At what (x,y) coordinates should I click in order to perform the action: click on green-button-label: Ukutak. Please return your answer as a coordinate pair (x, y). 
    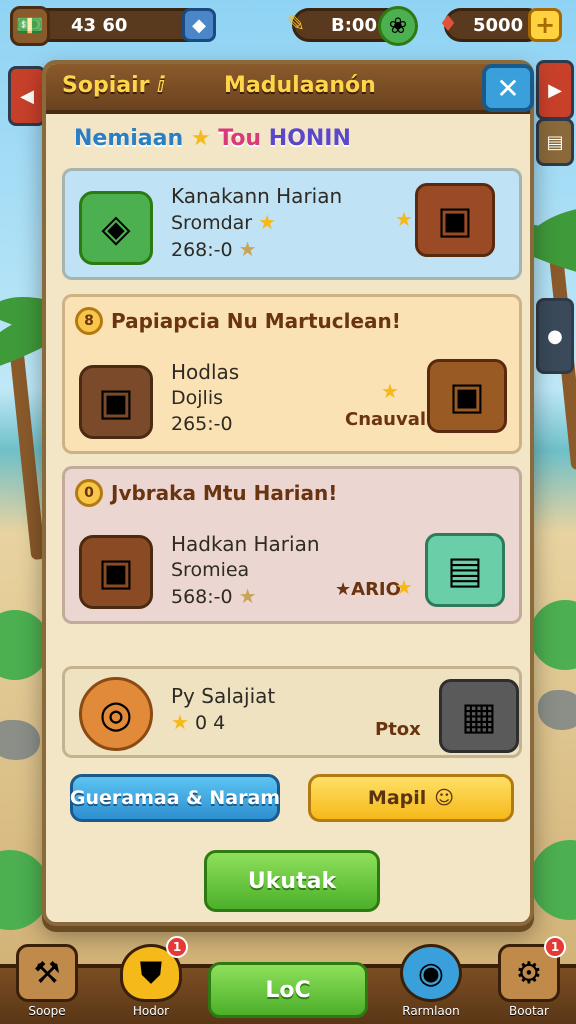
    Looking at the image, I should click on (292, 881).